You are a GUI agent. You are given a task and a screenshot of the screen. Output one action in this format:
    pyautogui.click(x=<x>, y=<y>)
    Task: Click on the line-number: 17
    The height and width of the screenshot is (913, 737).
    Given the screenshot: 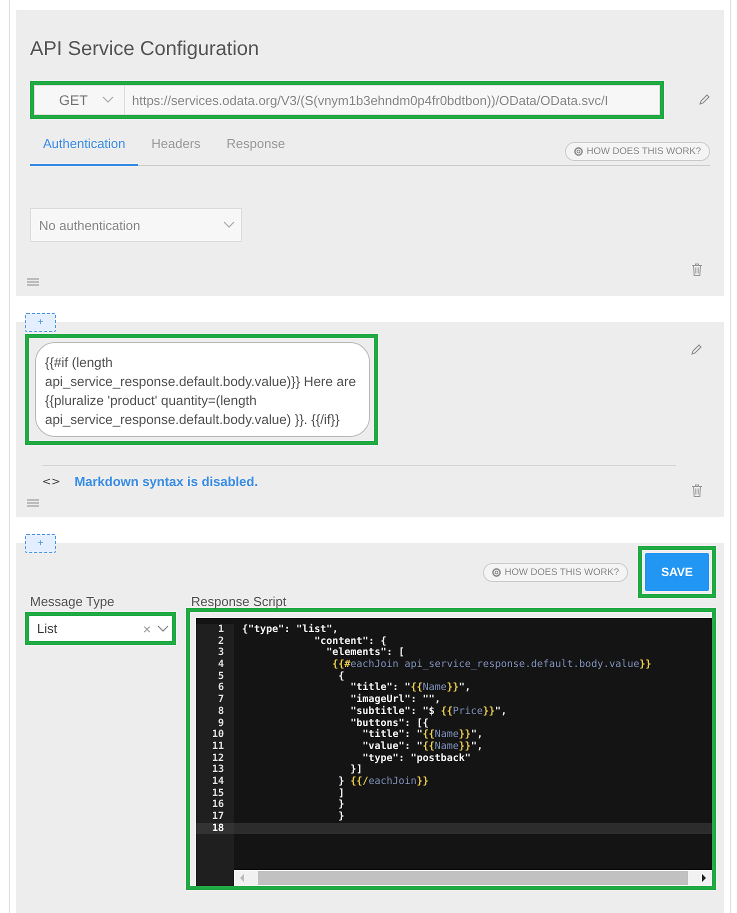 What is the action you would take?
    pyautogui.click(x=215, y=817)
    